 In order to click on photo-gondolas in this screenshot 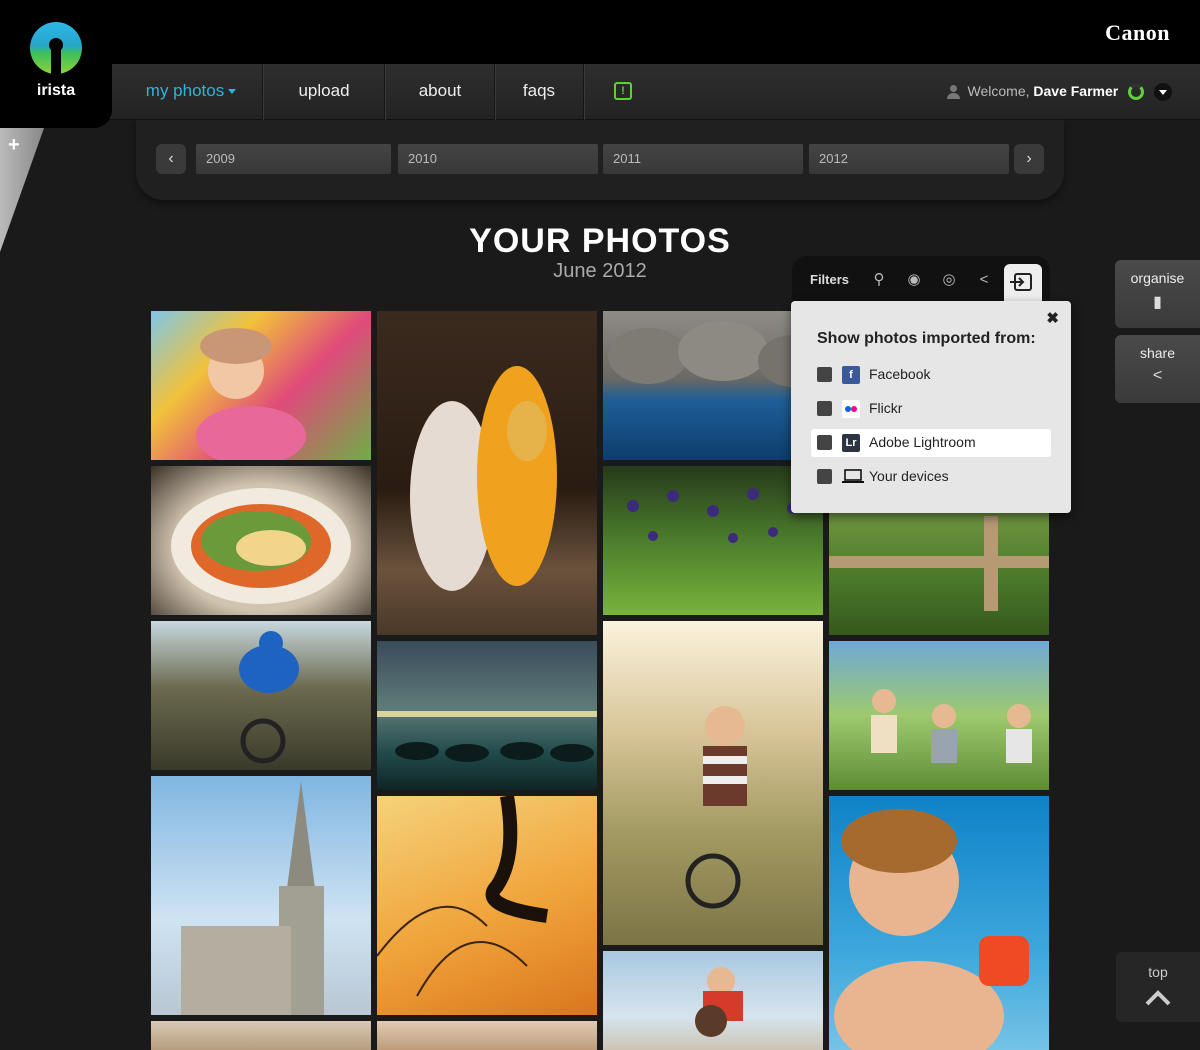, I will do `click(487, 715)`.